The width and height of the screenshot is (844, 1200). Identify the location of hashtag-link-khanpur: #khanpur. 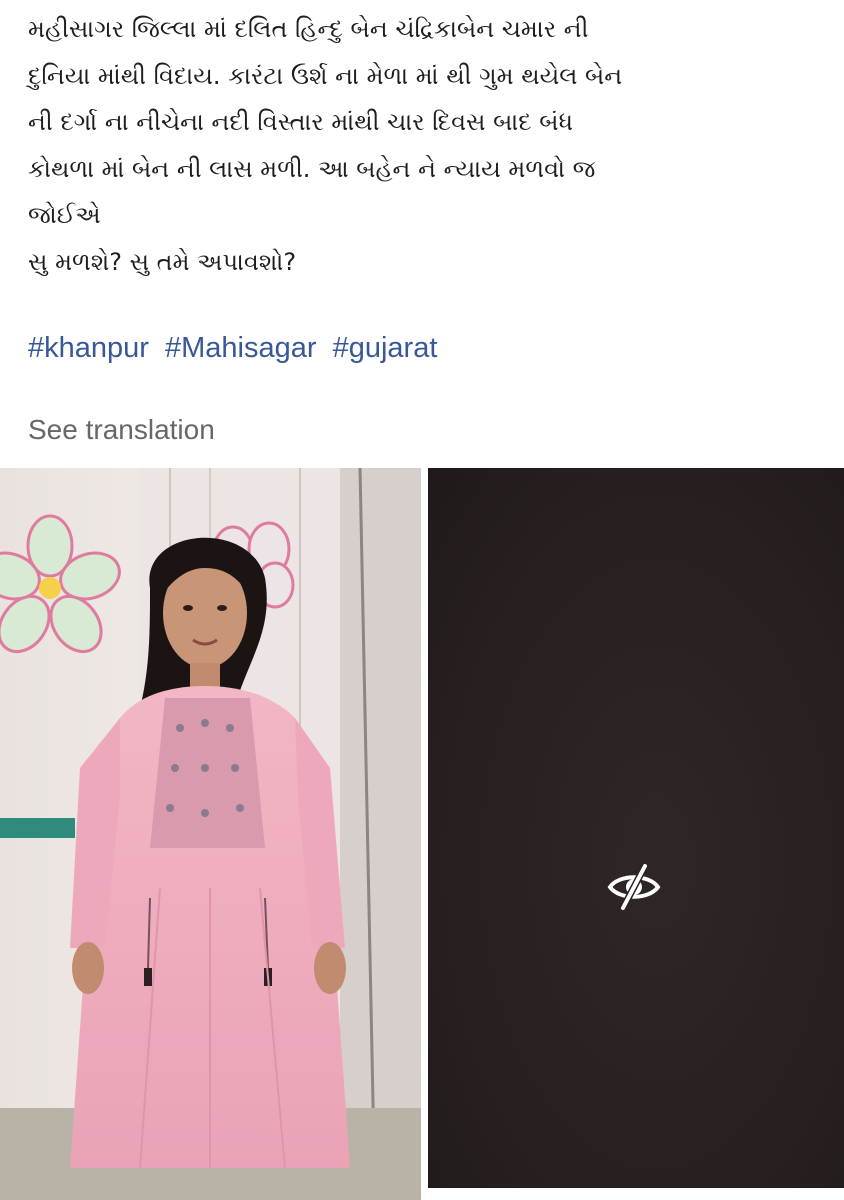
(88, 348).